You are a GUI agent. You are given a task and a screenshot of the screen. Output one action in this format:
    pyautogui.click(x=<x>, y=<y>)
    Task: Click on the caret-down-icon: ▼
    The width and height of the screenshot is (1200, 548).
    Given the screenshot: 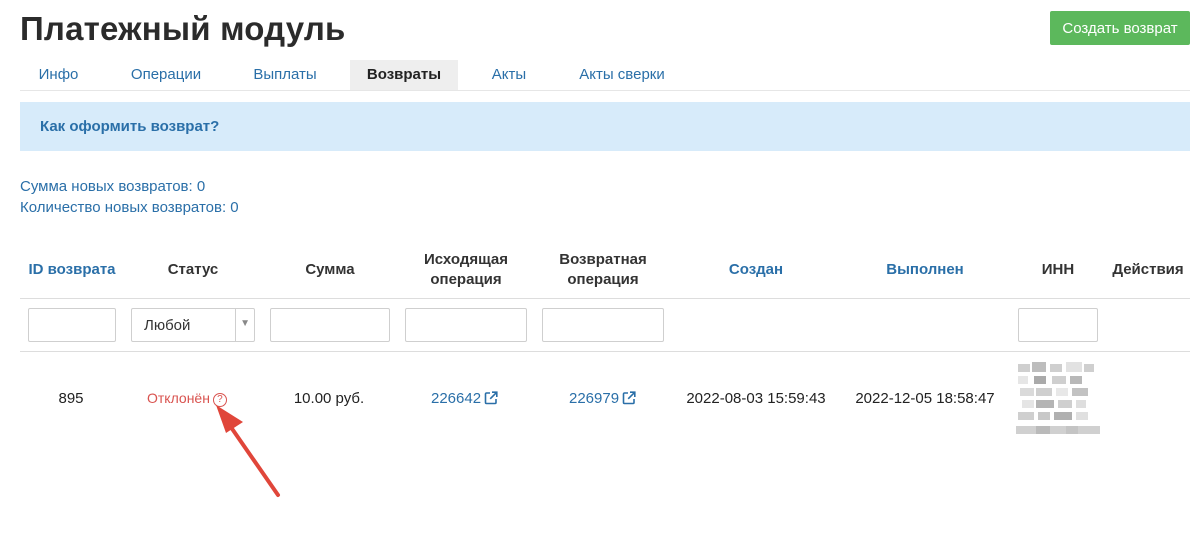 What is the action you would take?
    pyautogui.click(x=245, y=323)
    